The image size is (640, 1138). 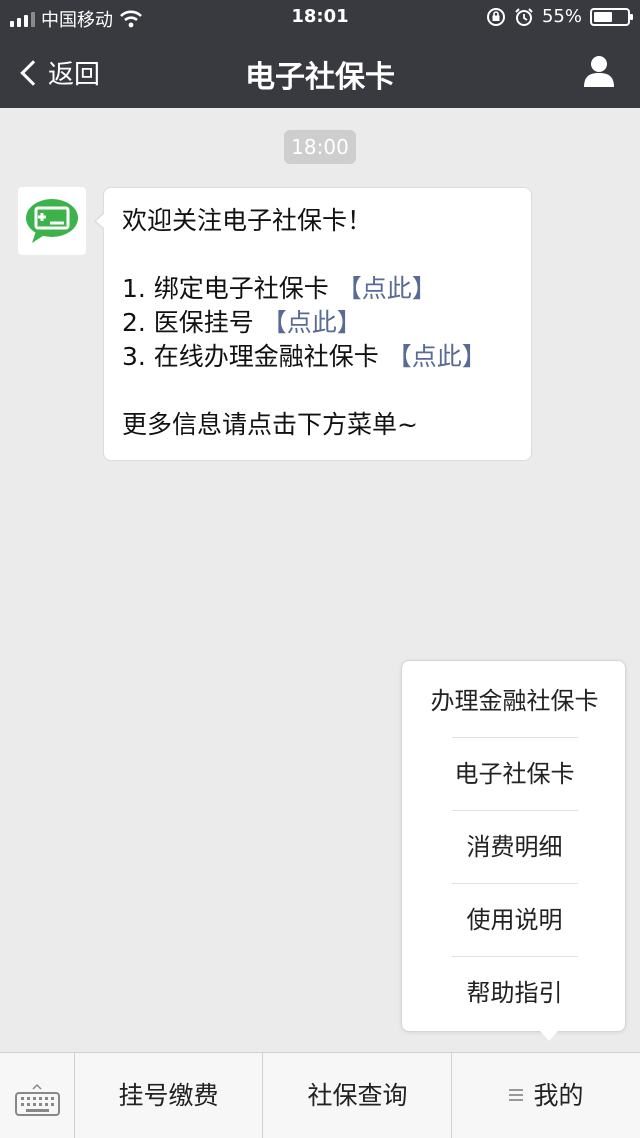 I want to click on person-icon, so click(x=599, y=71).